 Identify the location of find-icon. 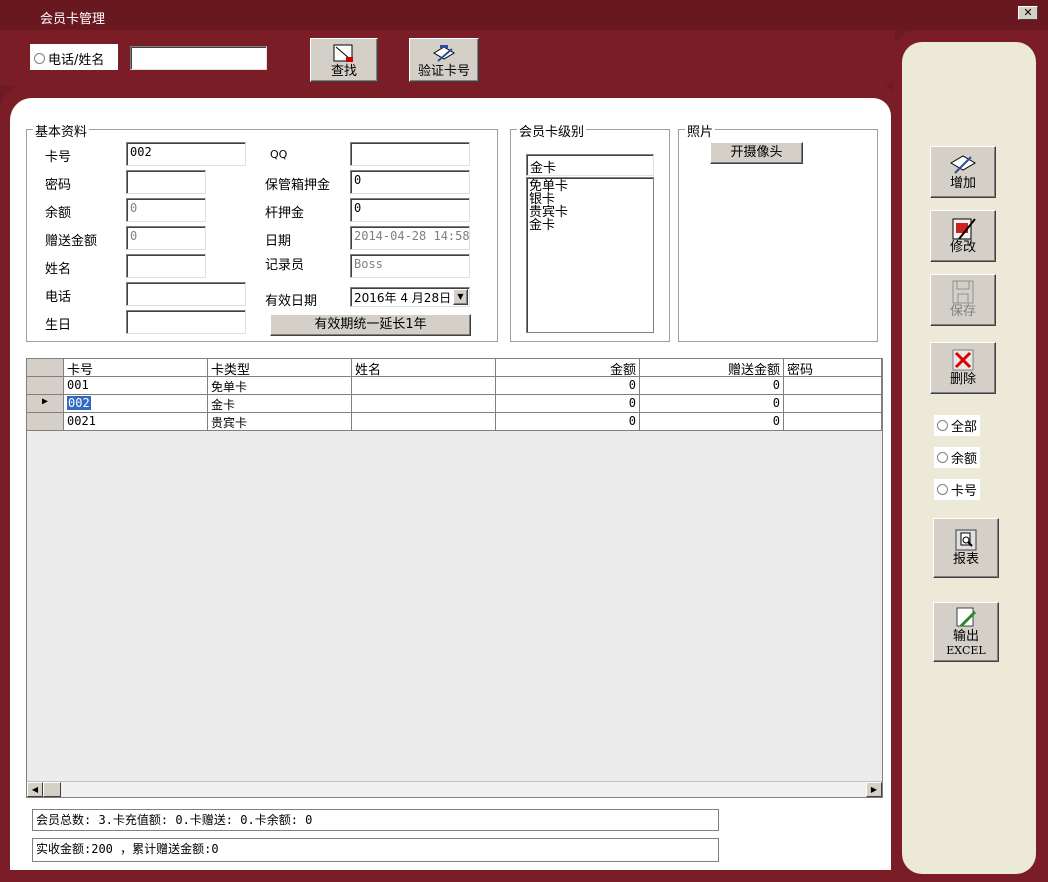
(343, 53).